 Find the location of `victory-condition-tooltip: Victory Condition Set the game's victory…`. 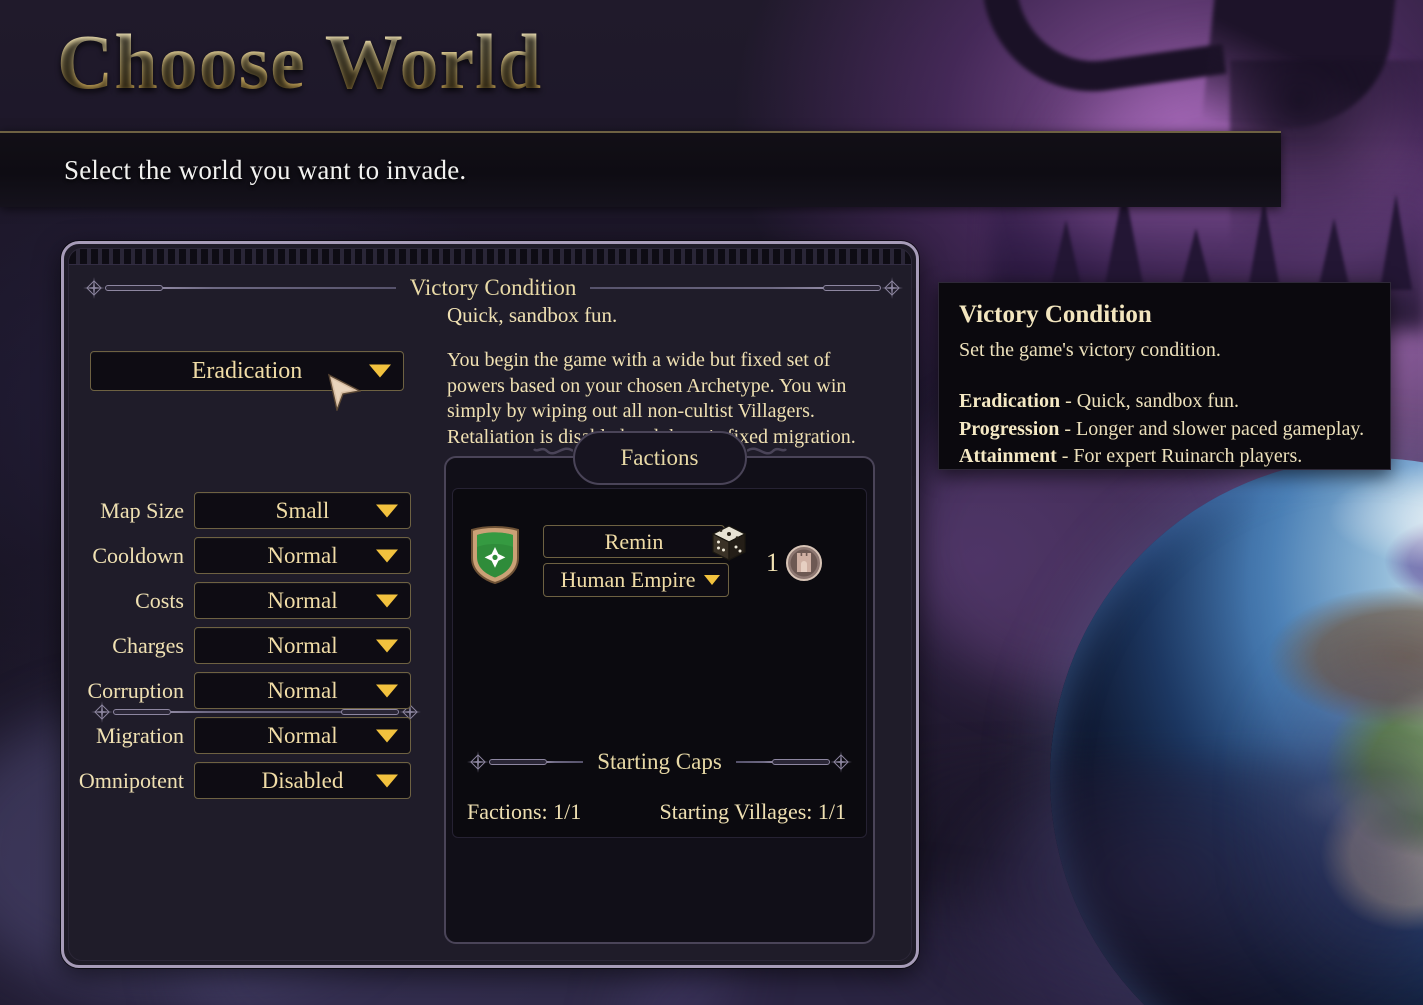

victory-condition-tooltip: Victory Condition Set the game's victory… is located at coordinates (1164, 376).